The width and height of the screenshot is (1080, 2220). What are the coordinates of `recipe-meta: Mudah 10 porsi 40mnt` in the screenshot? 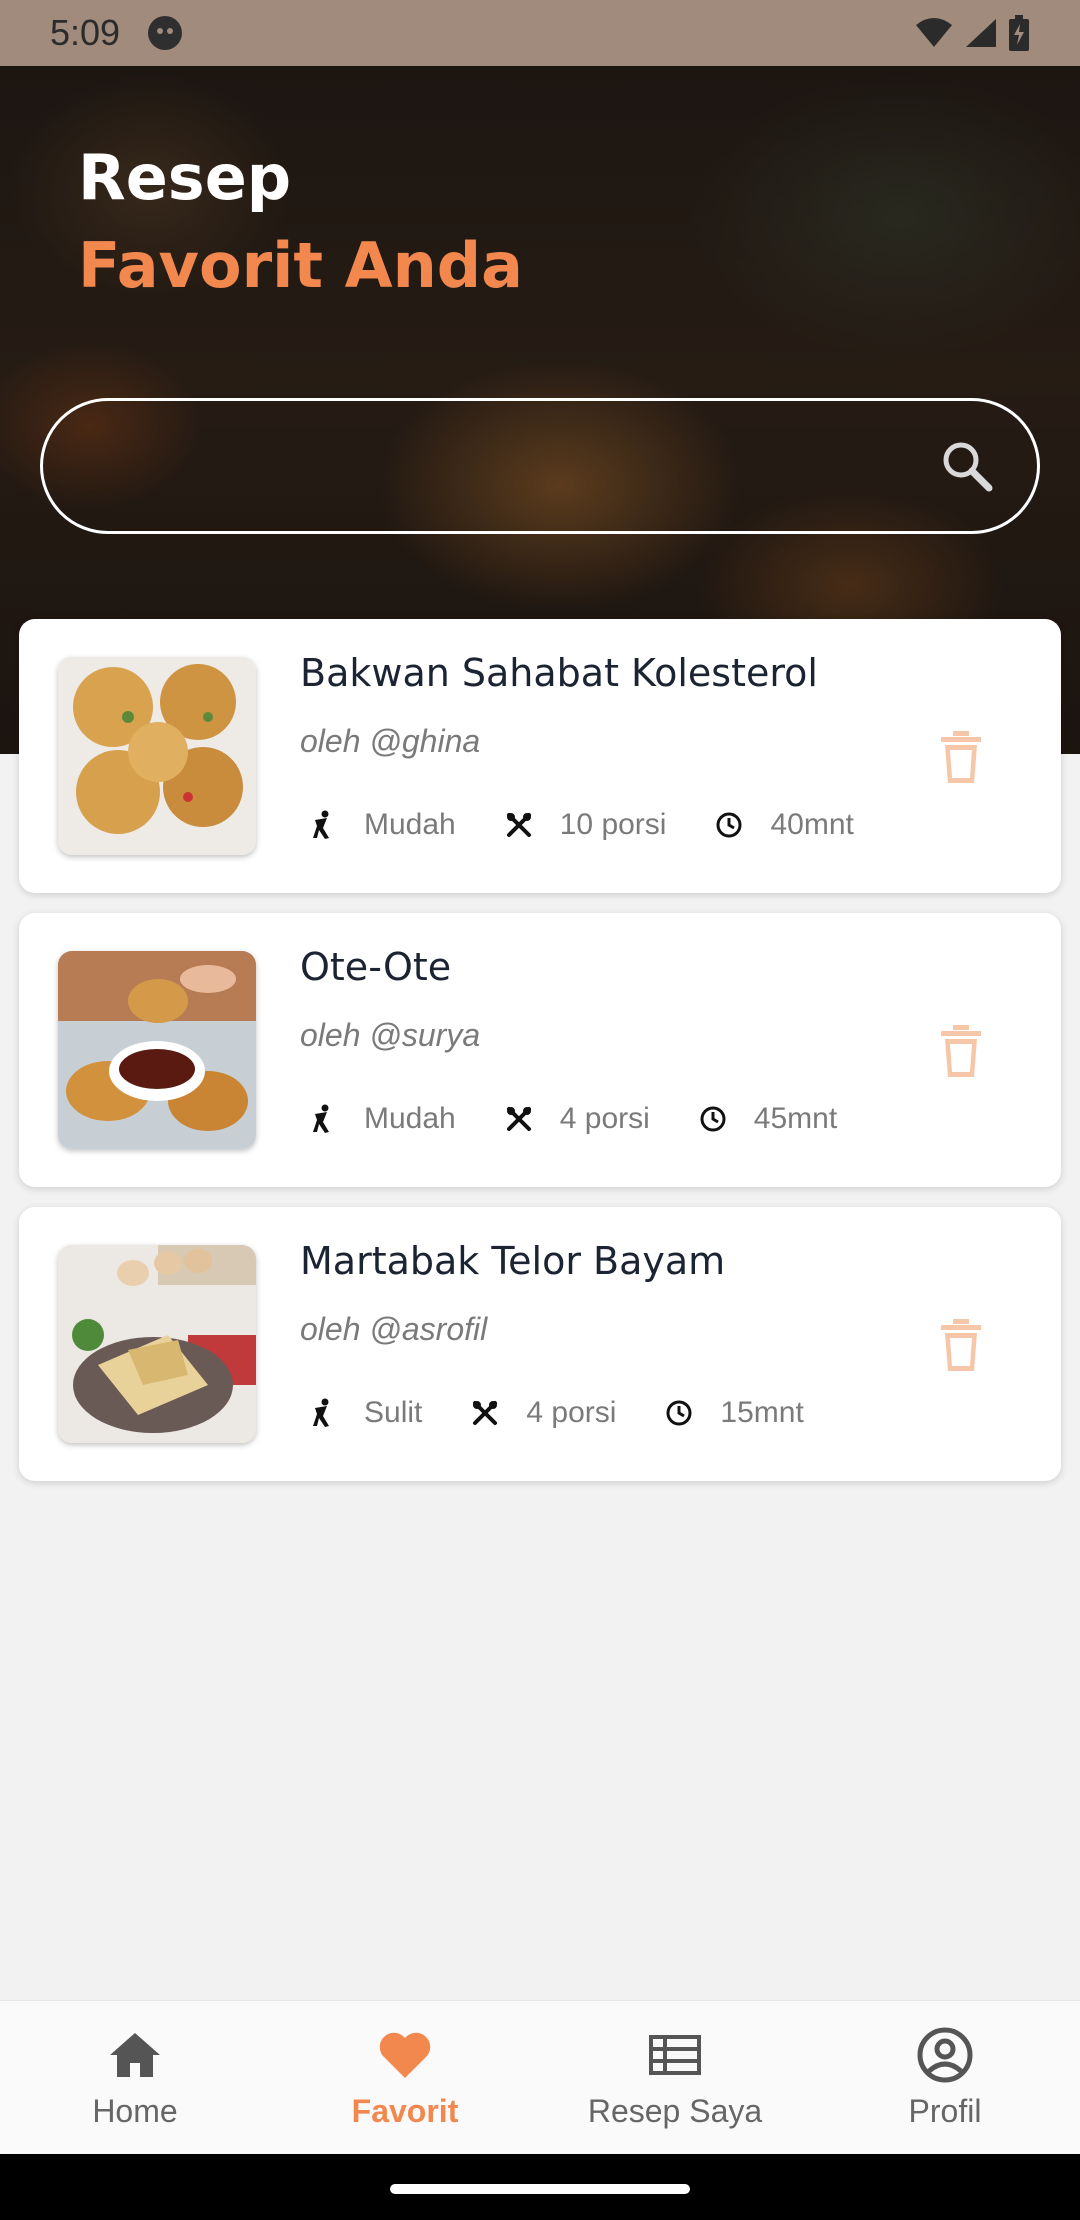 It's located at (597, 825).